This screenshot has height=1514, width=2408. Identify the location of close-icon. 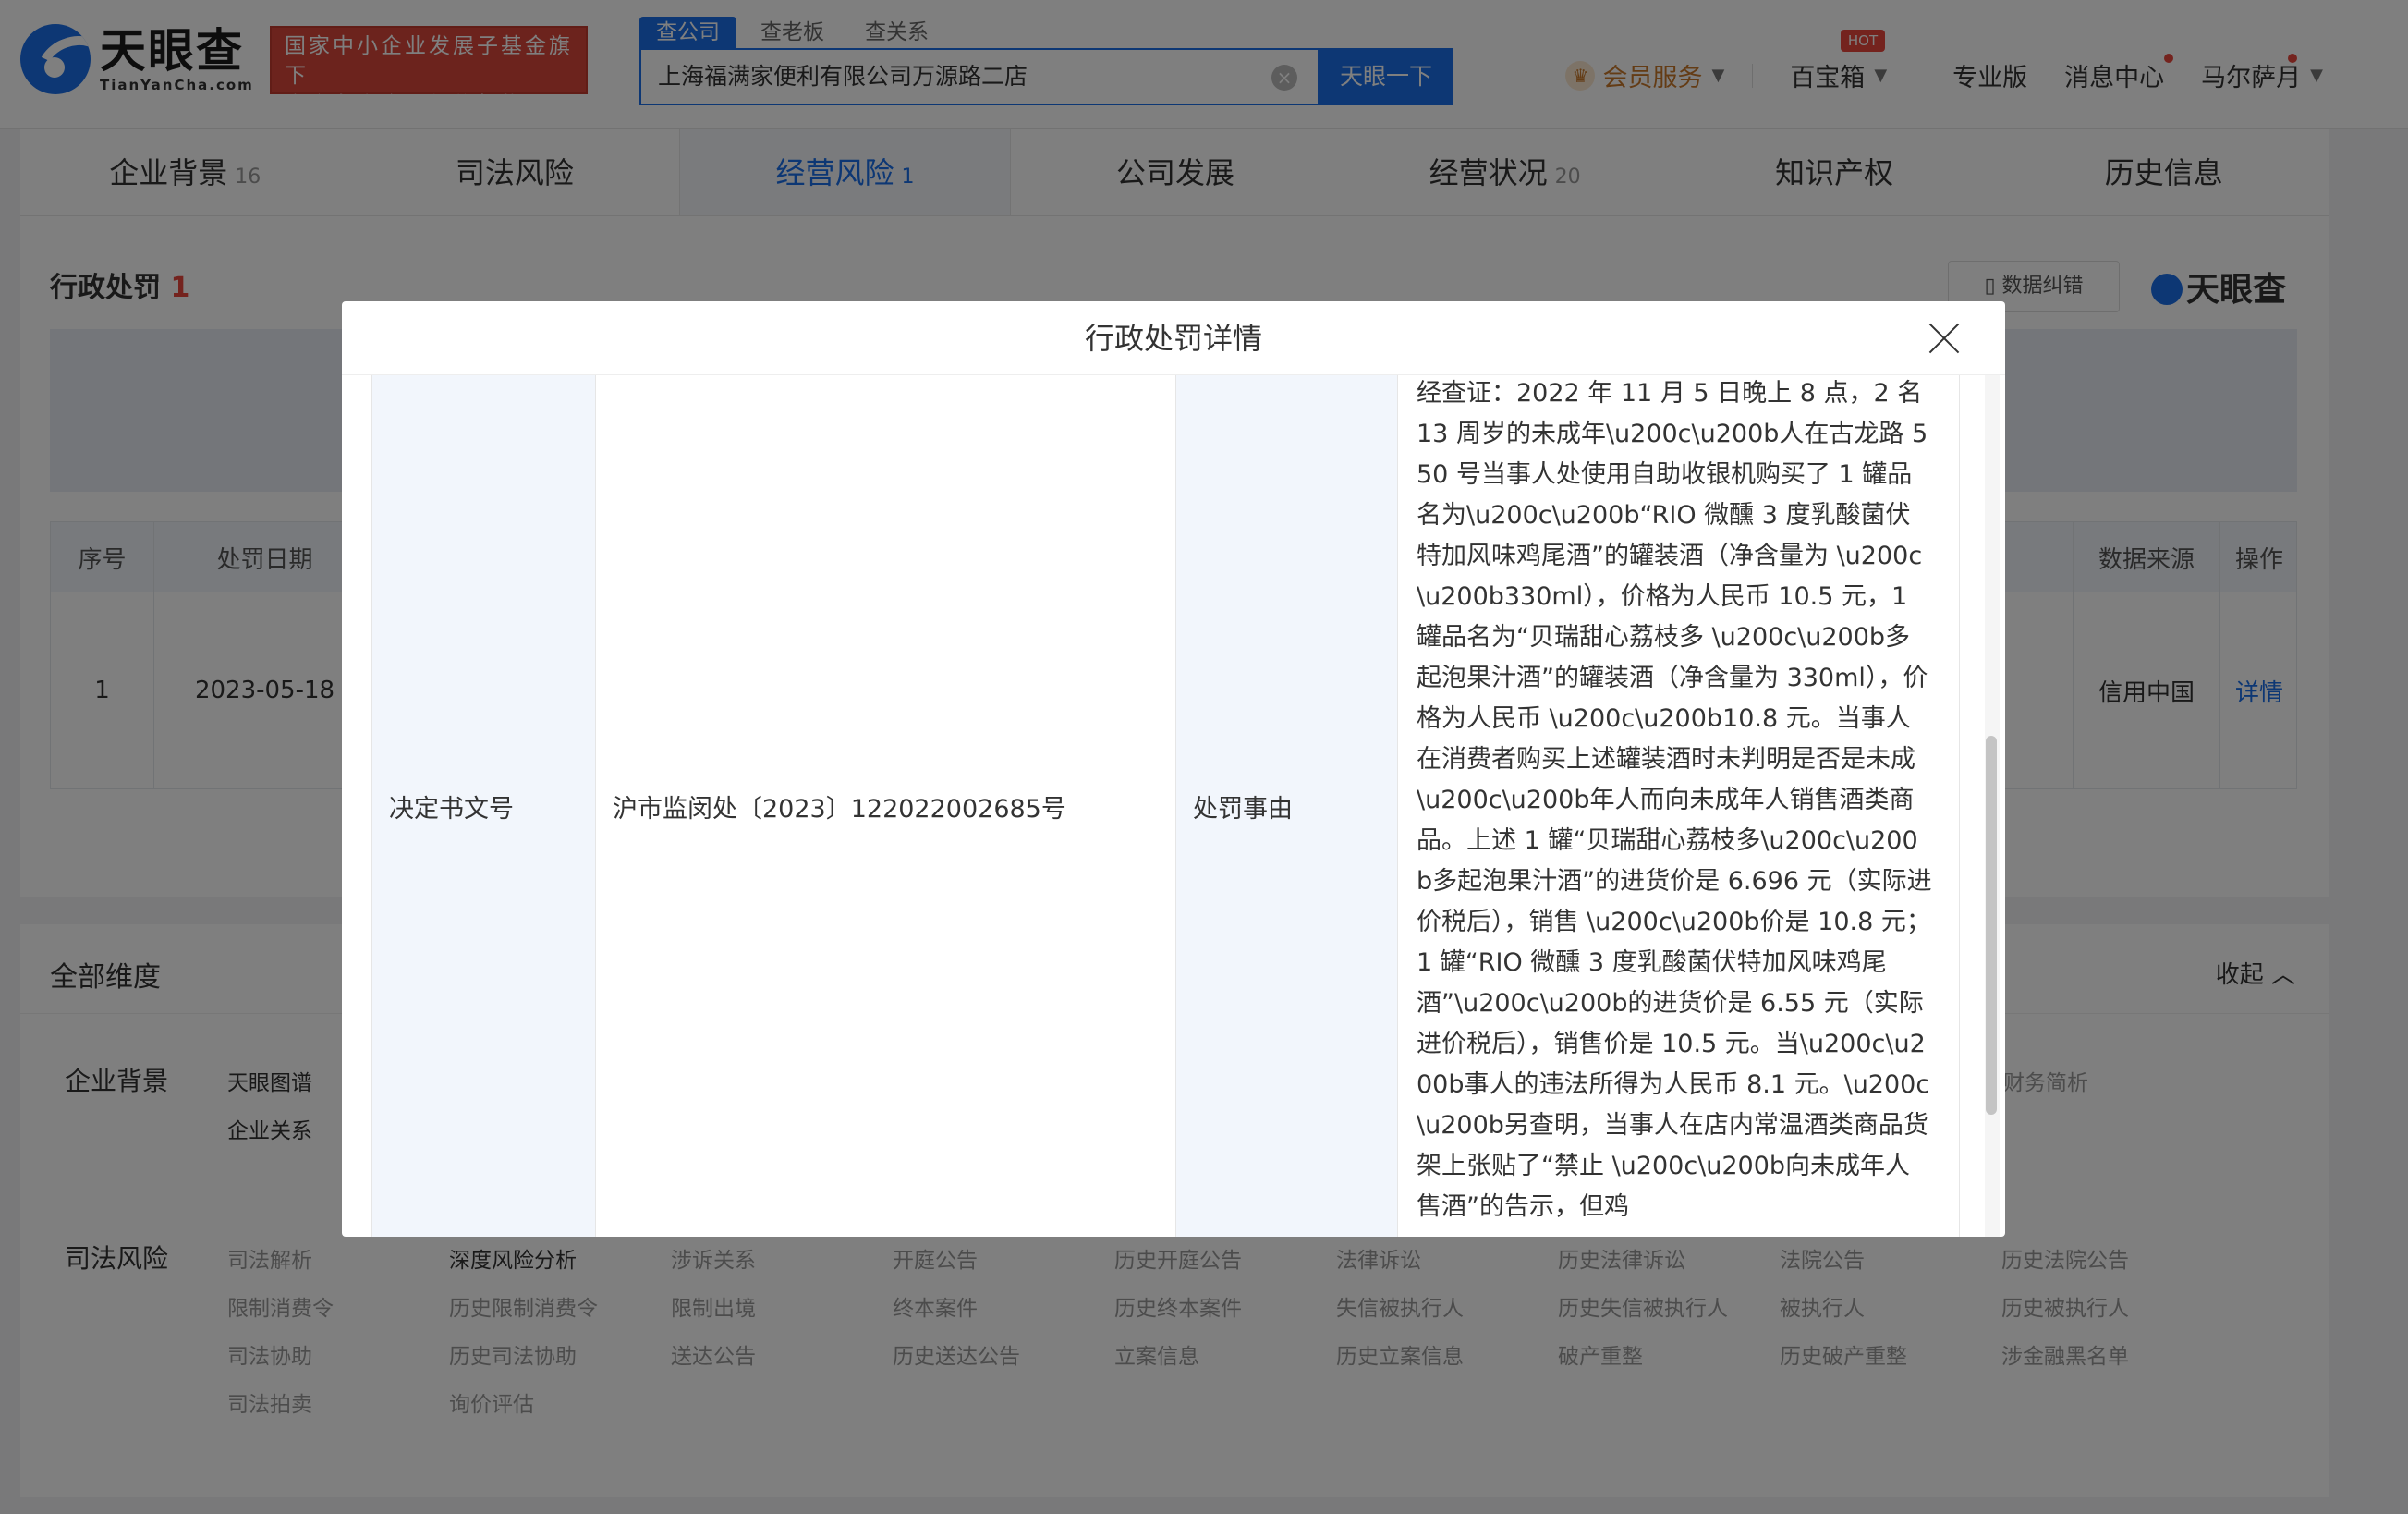
(1944, 338).